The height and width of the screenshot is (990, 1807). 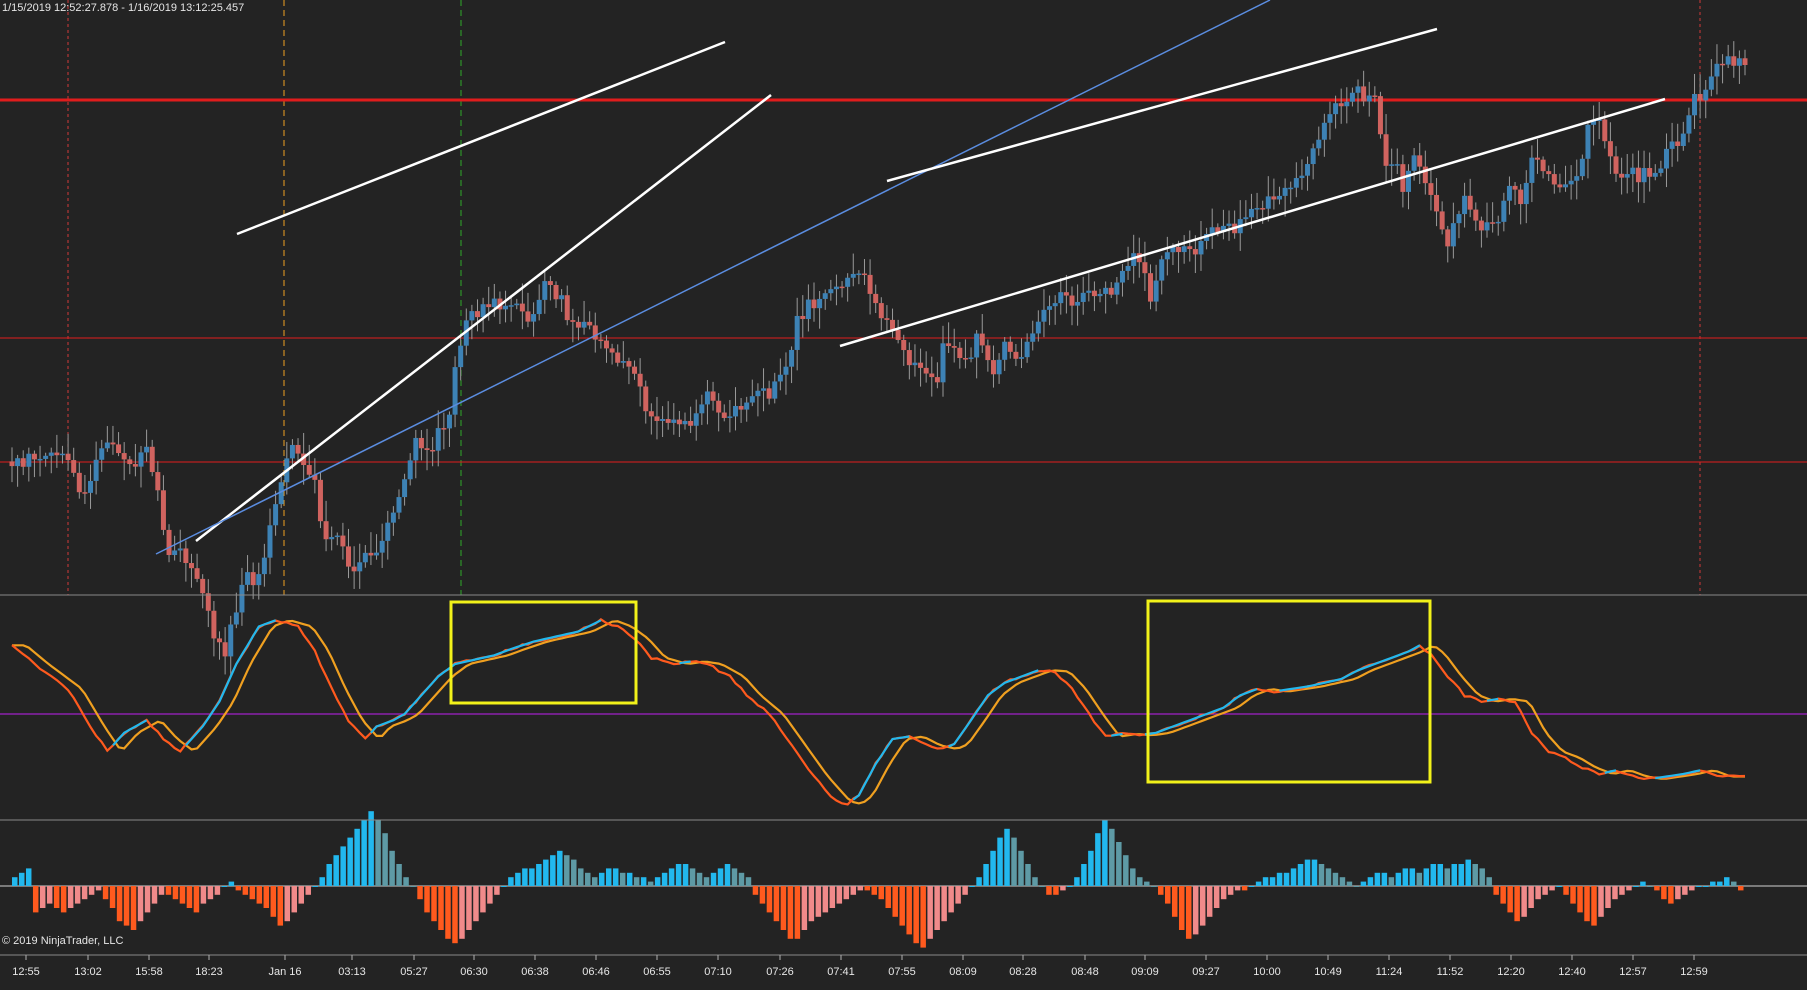 I want to click on time-tick-label: 07:55, so click(x=902, y=972).